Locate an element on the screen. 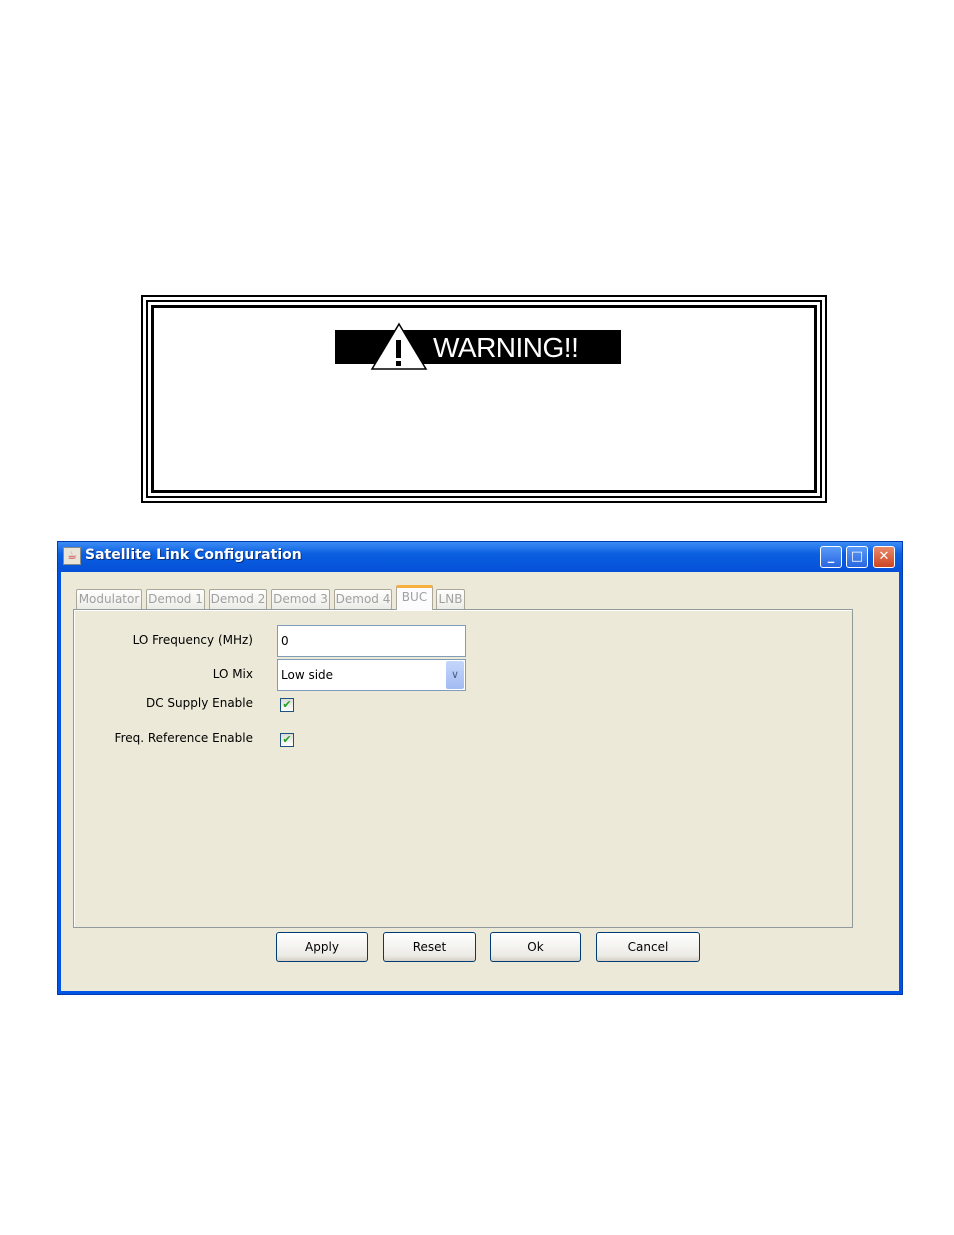 This screenshot has width=954, height=1235. maximize-button: □ is located at coordinates (857, 557).